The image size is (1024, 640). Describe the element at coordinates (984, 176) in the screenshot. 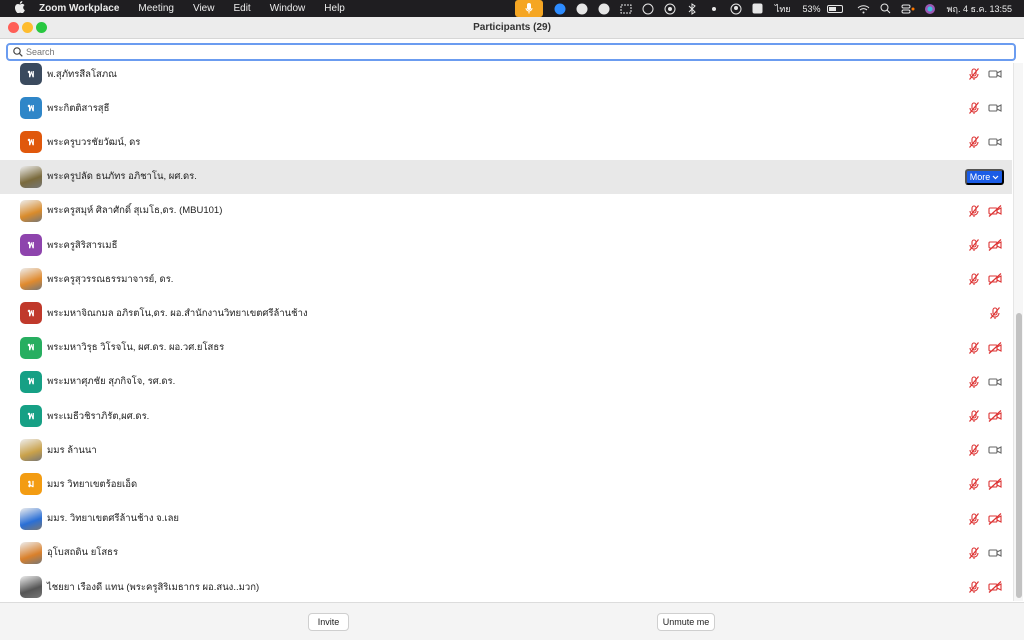

I see `more-button: More` at that location.